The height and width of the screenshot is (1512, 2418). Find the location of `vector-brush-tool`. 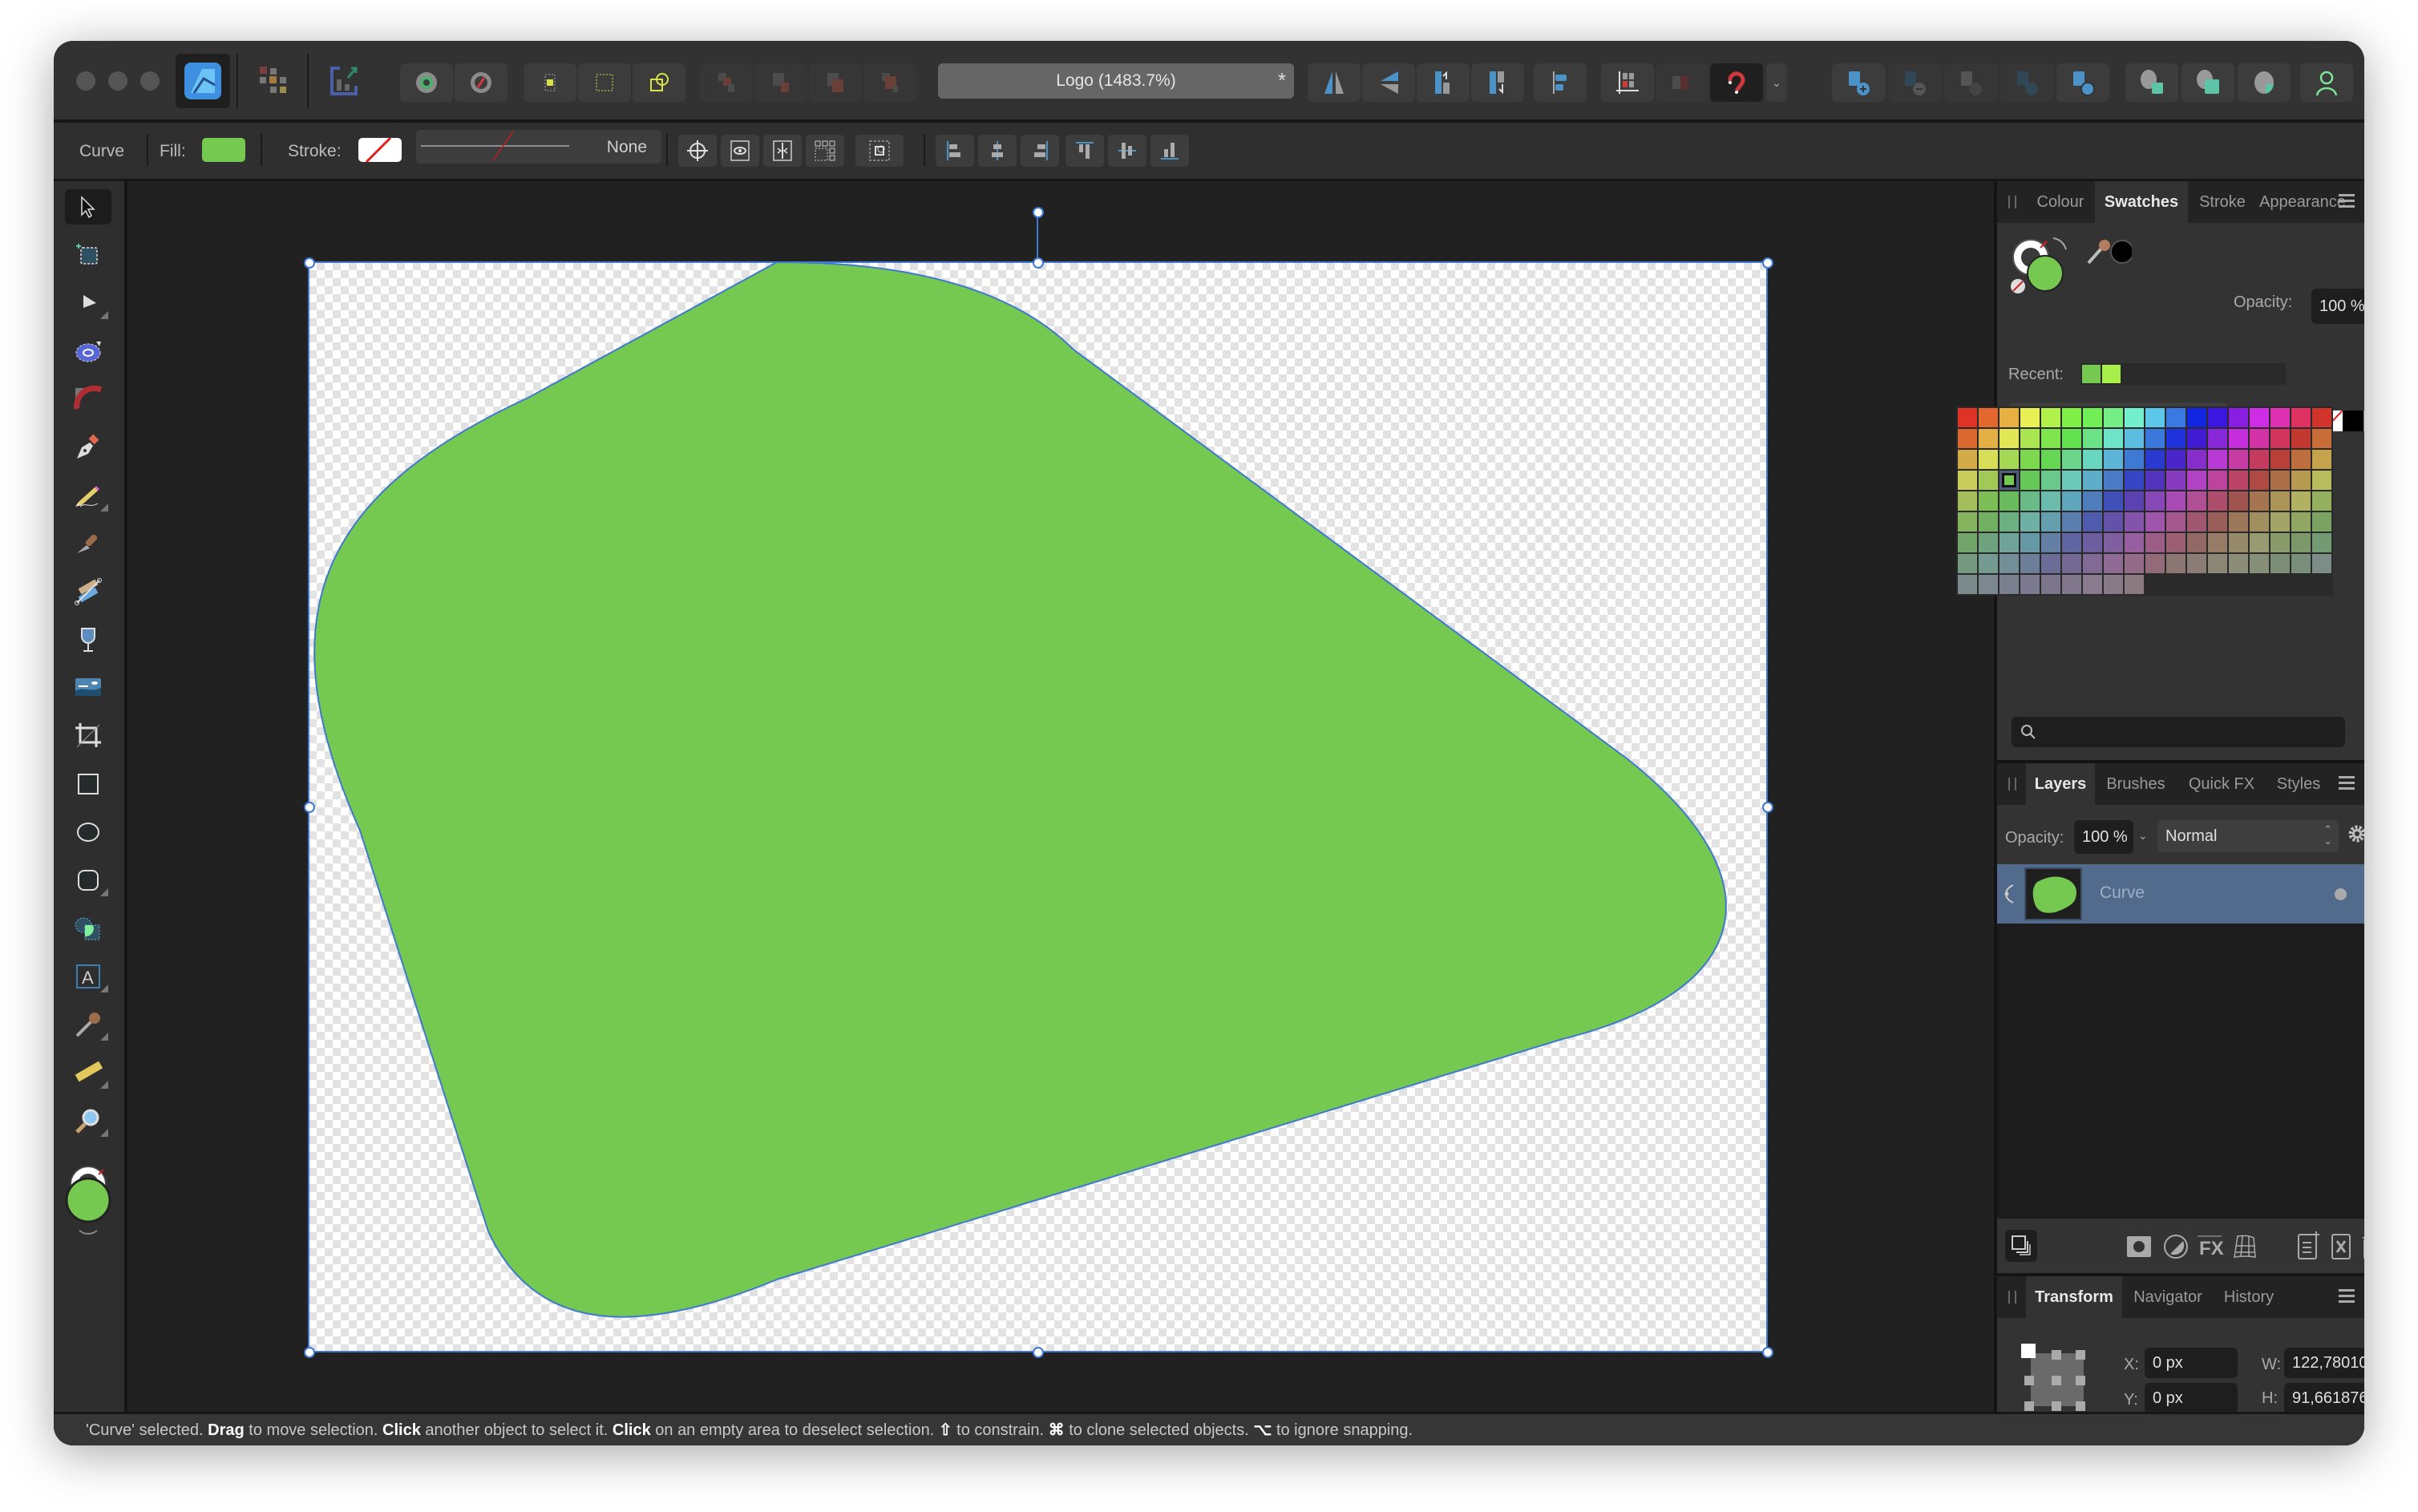

vector-brush-tool is located at coordinates (88, 543).